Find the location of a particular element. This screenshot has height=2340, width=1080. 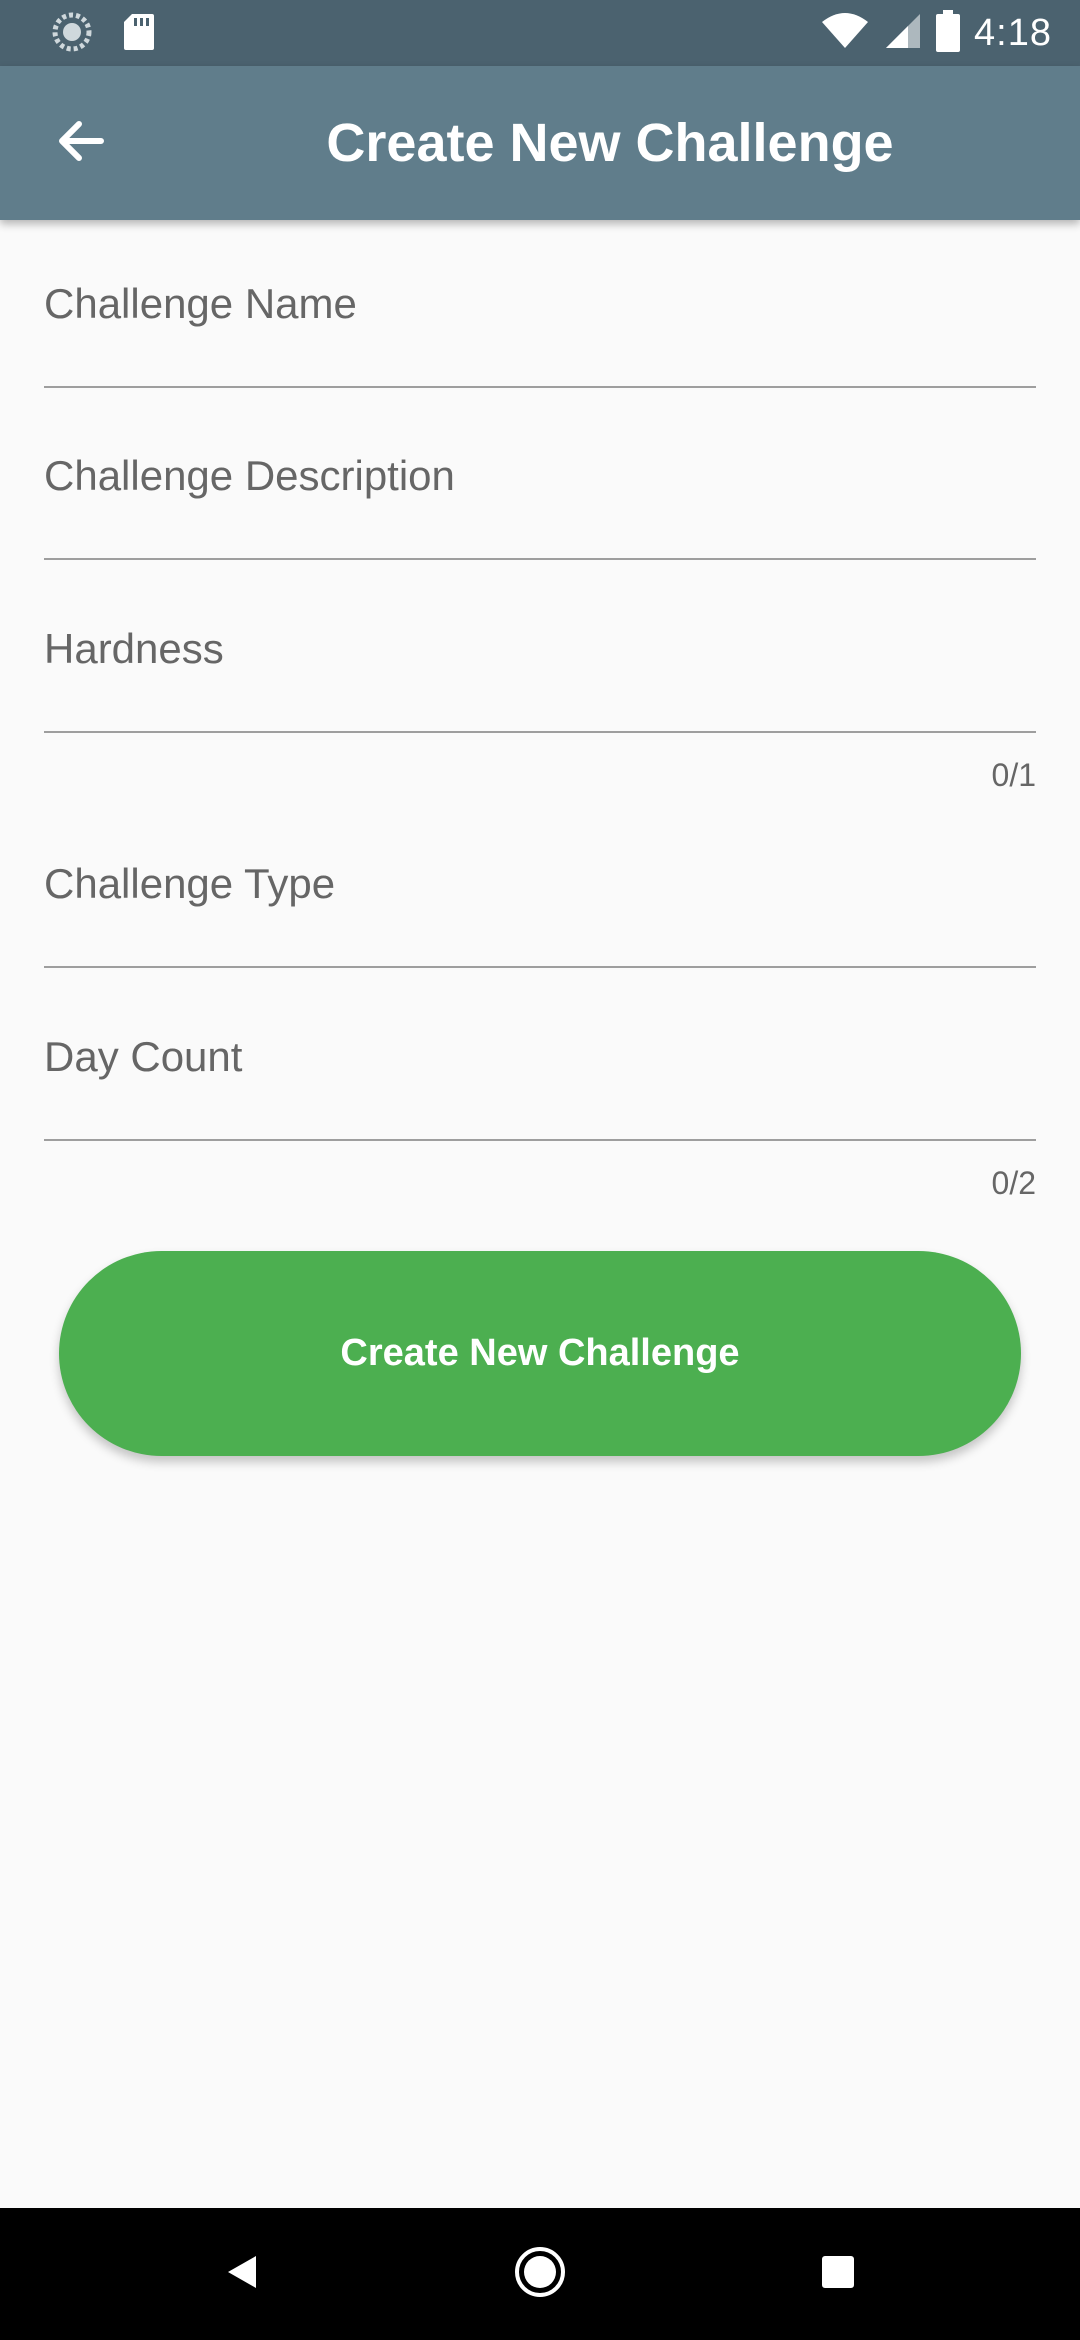

day-count-counter: 0/2 is located at coordinates (1013, 1183).